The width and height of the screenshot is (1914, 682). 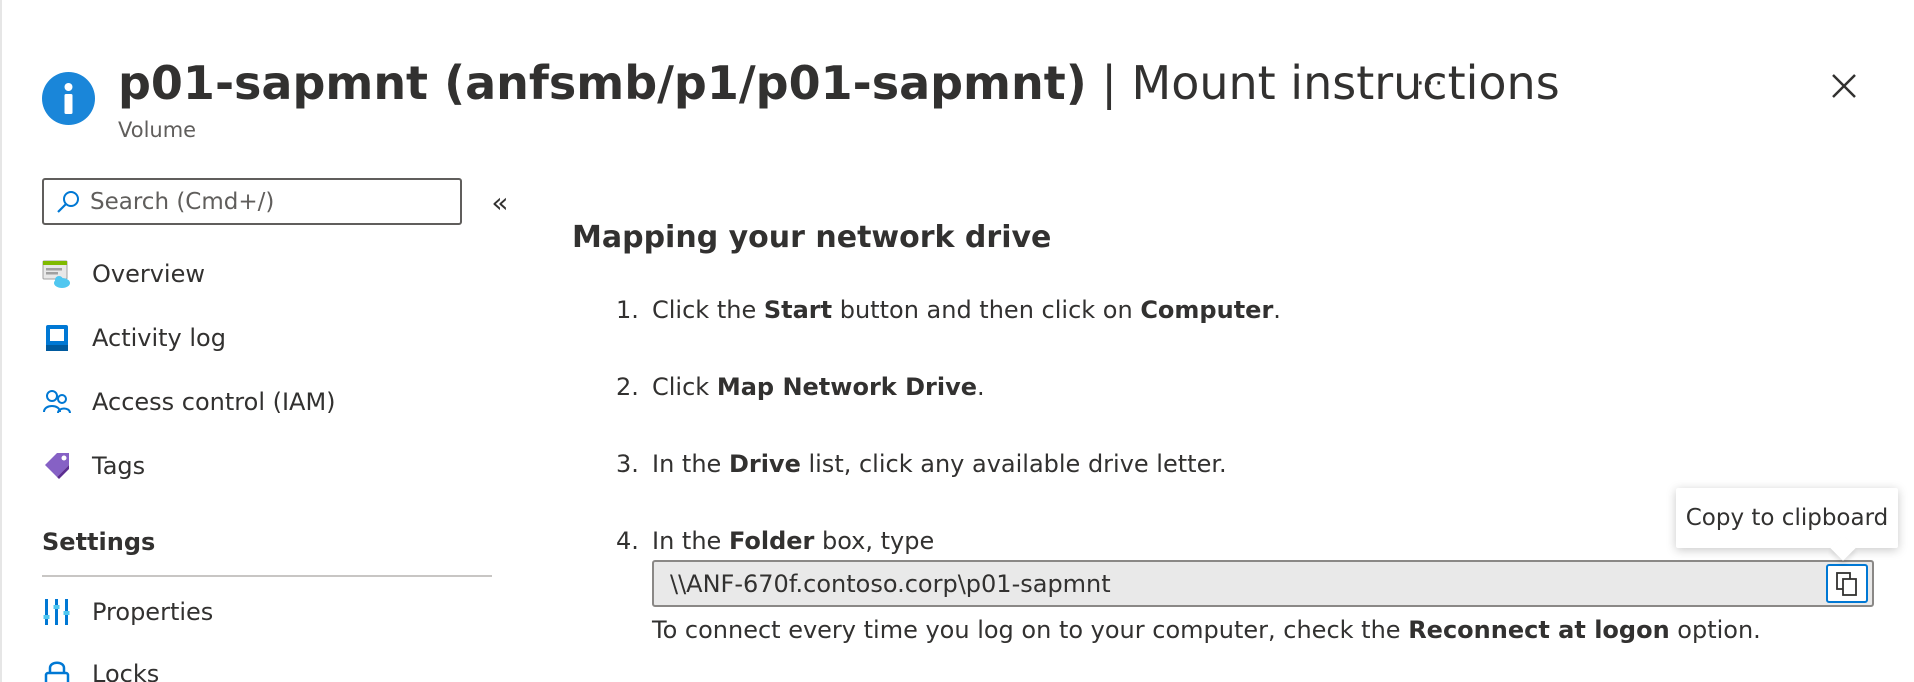 I want to click on sidebar-item-label: Locks, so click(x=126, y=671).